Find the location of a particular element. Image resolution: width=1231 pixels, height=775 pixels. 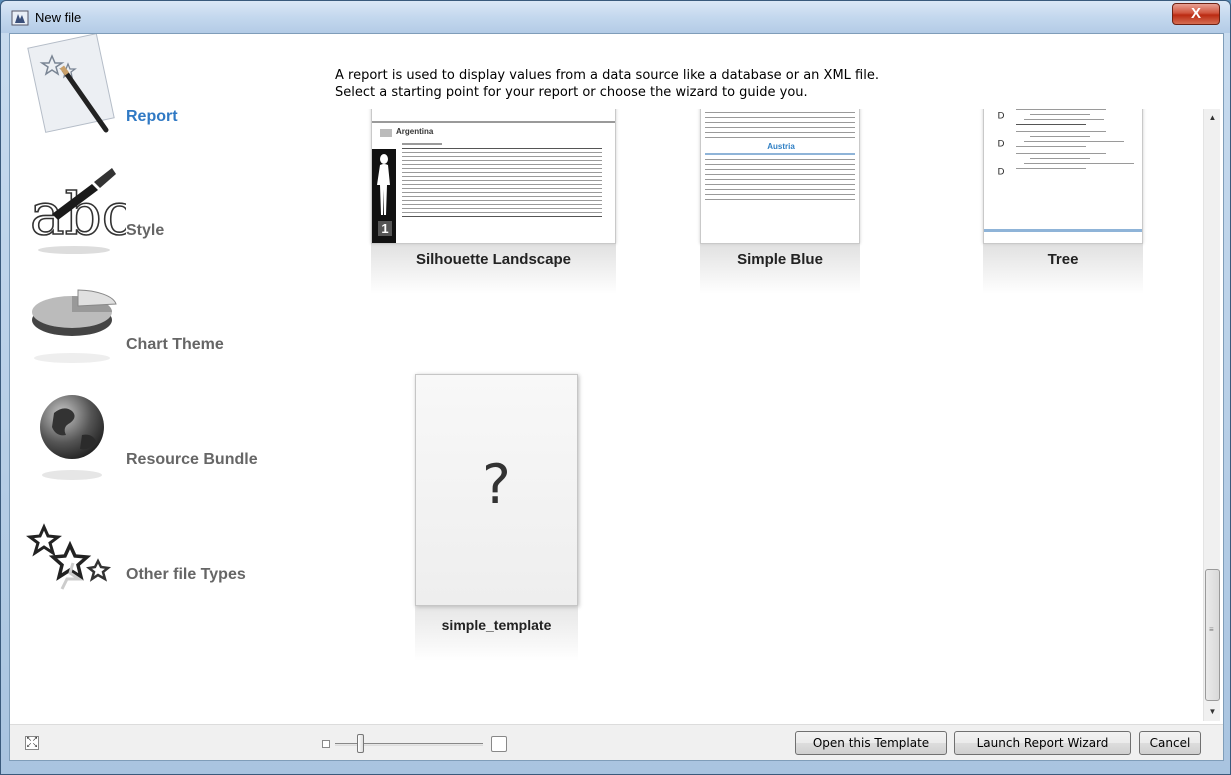

scroll-down-icon: ▼ is located at coordinates (1212, 711).